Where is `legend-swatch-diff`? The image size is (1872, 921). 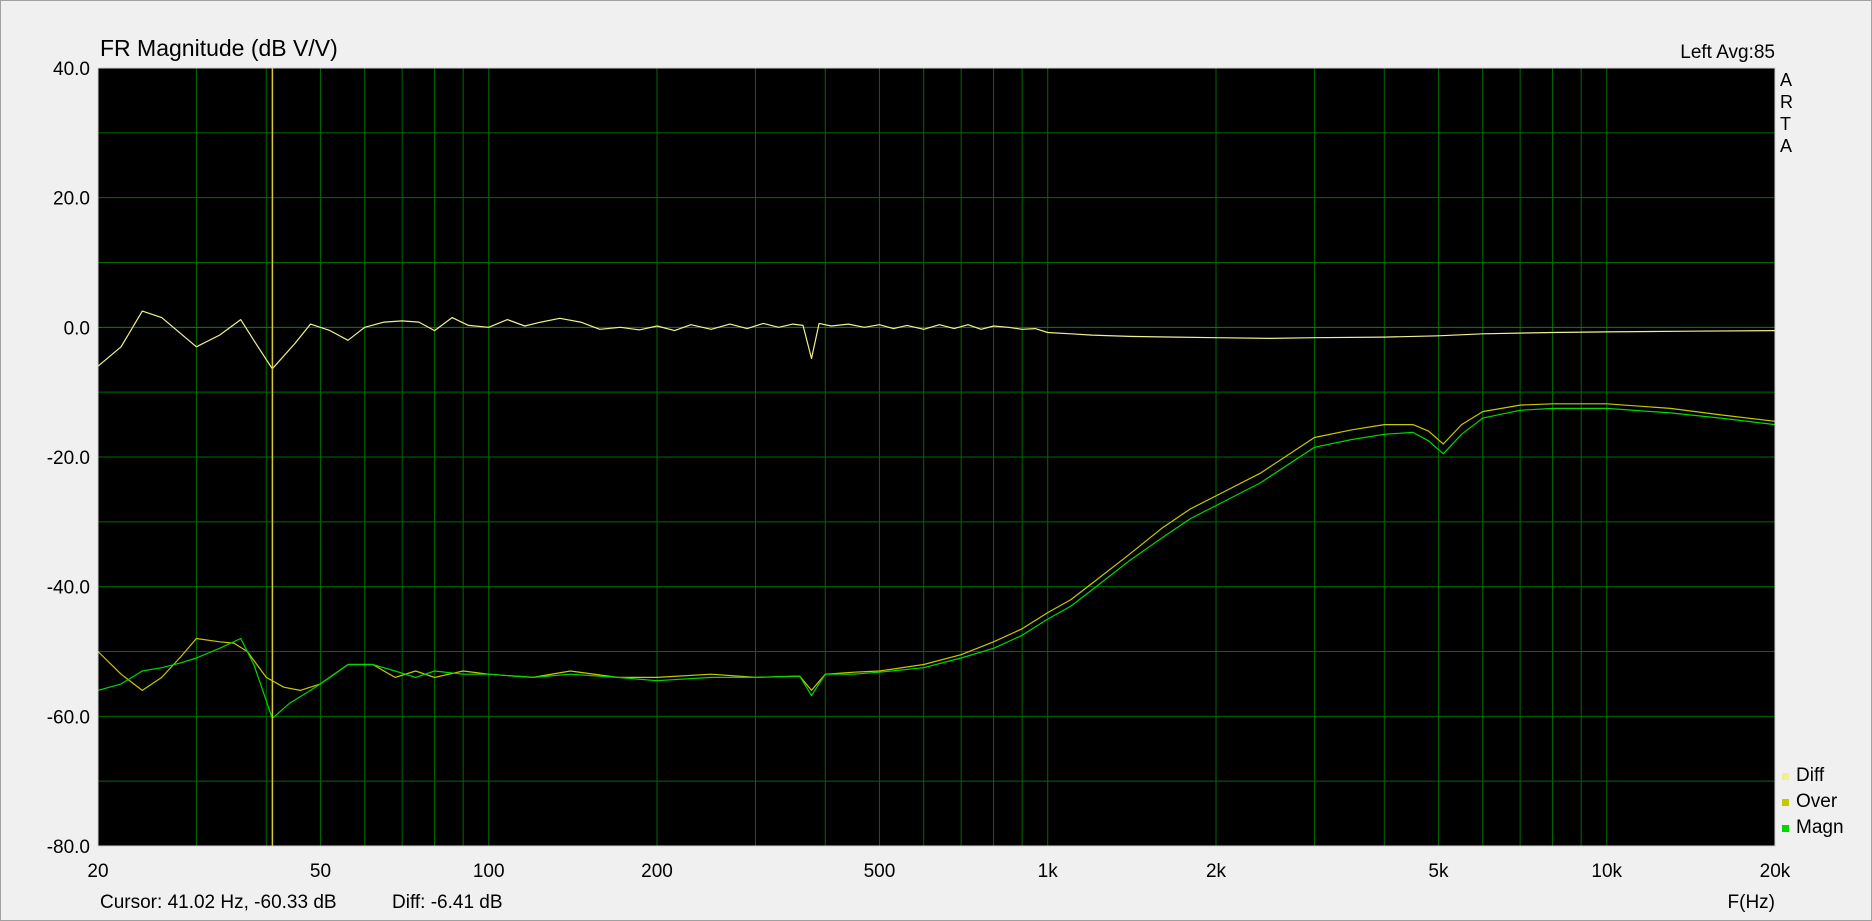 legend-swatch-diff is located at coordinates (1785, 776).